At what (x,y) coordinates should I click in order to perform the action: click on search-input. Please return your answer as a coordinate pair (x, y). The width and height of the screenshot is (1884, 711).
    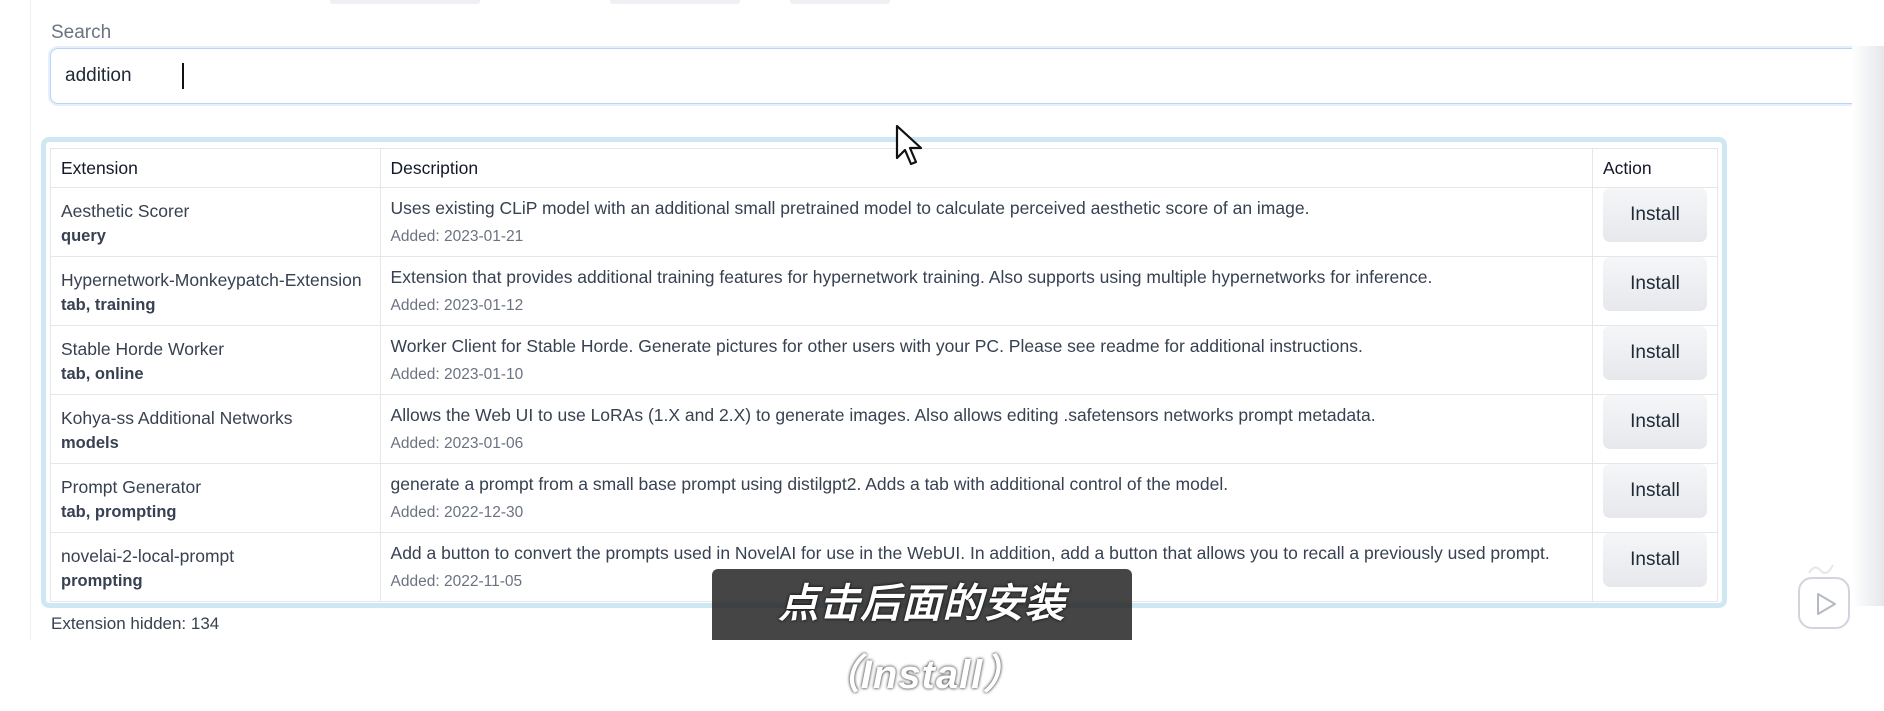
    Looking at the image, I should click on (815, 76).